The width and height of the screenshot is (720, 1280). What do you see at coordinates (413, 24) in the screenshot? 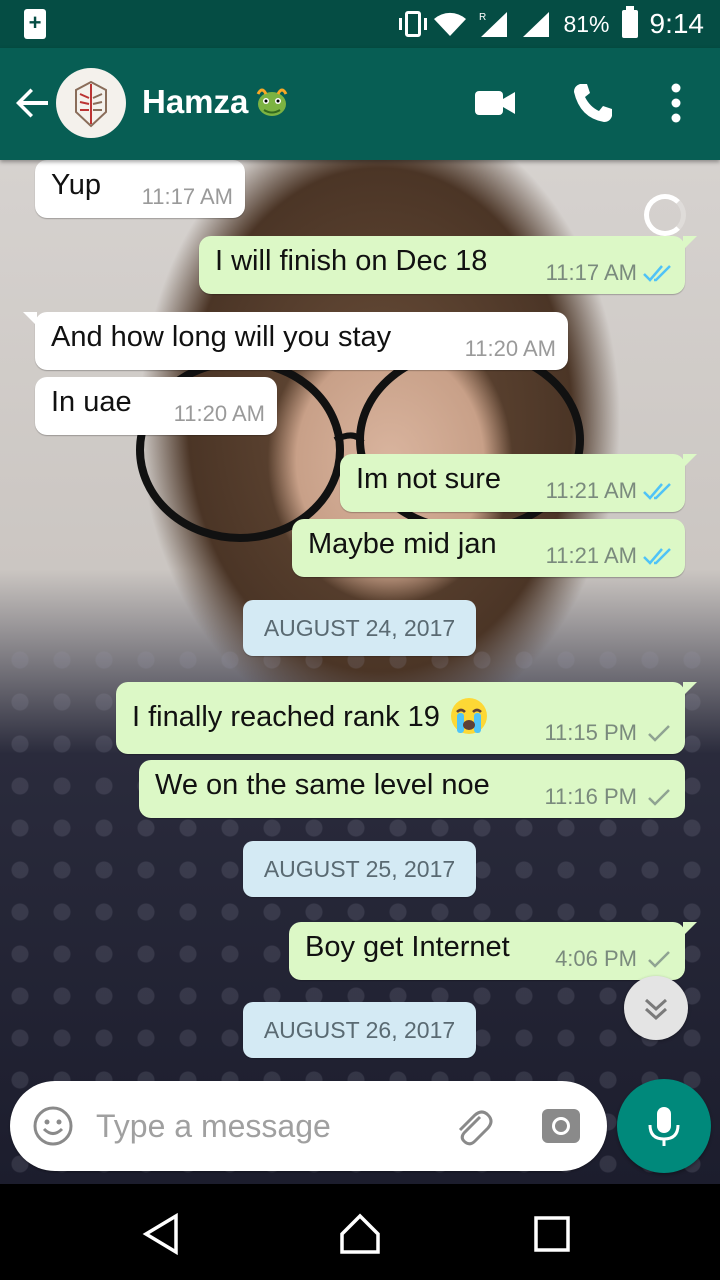
I see `vibrate-icon` at bounding box center [413, 24].